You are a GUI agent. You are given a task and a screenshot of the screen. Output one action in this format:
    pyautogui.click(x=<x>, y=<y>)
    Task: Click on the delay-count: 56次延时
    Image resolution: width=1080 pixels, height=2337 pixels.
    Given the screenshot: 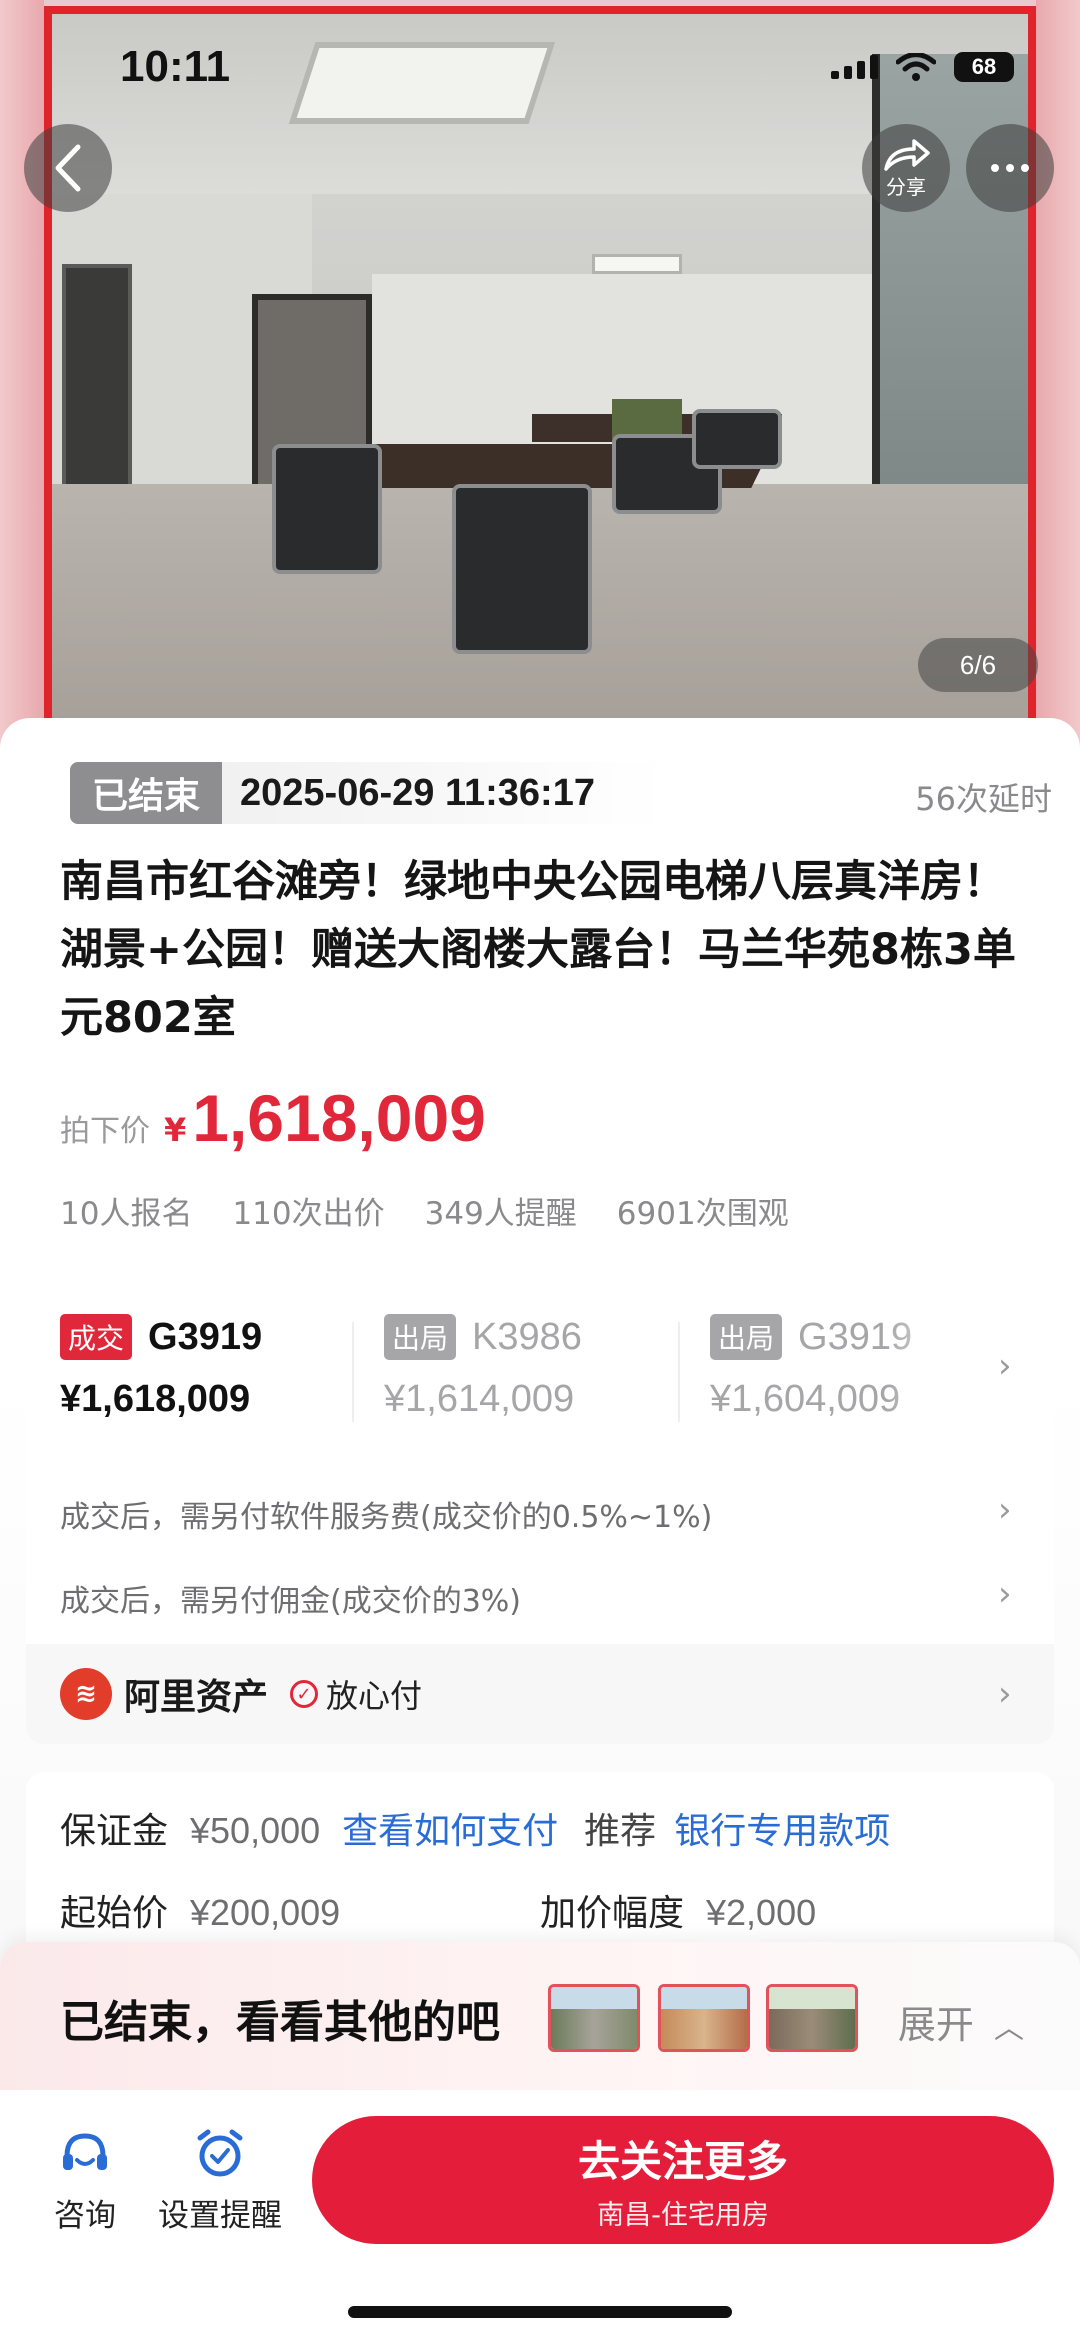 What is the action you would take?
    pyautogui.click(x=983, y=799)
    